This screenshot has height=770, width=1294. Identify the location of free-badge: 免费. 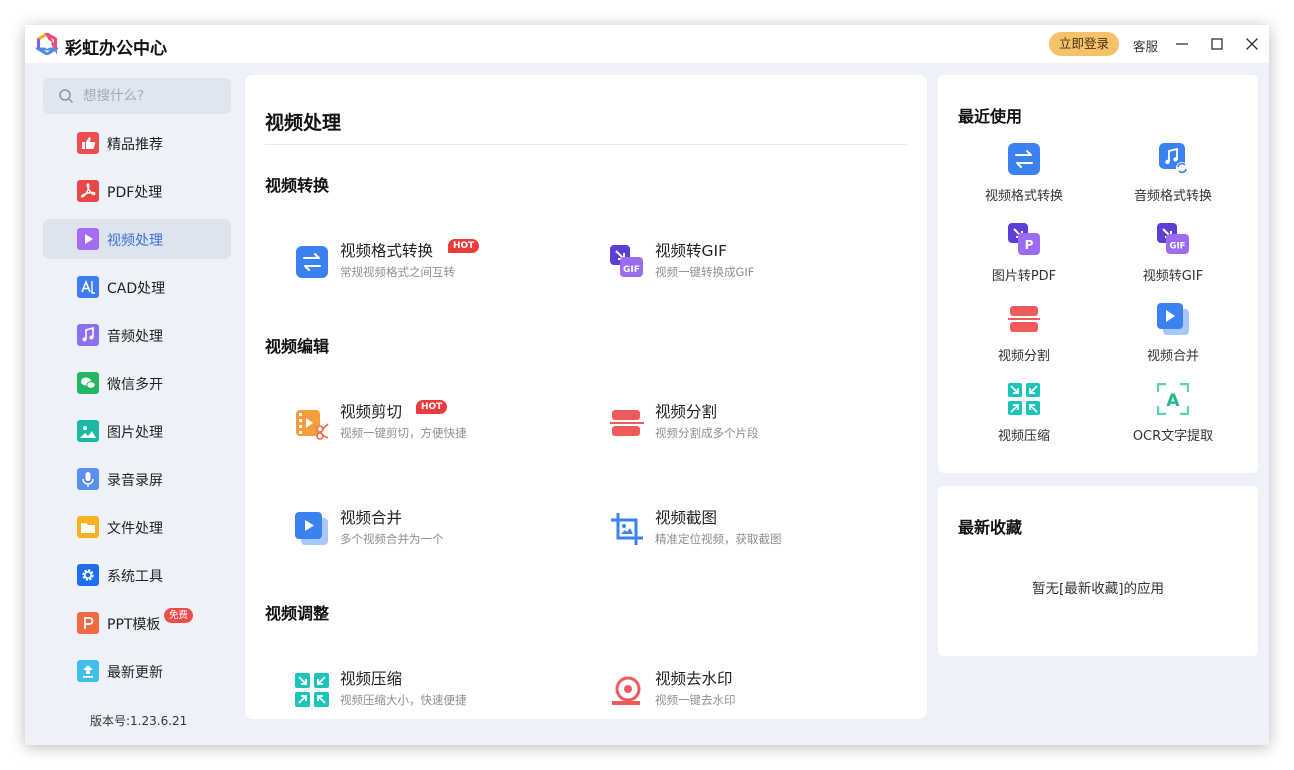
(179, 615).